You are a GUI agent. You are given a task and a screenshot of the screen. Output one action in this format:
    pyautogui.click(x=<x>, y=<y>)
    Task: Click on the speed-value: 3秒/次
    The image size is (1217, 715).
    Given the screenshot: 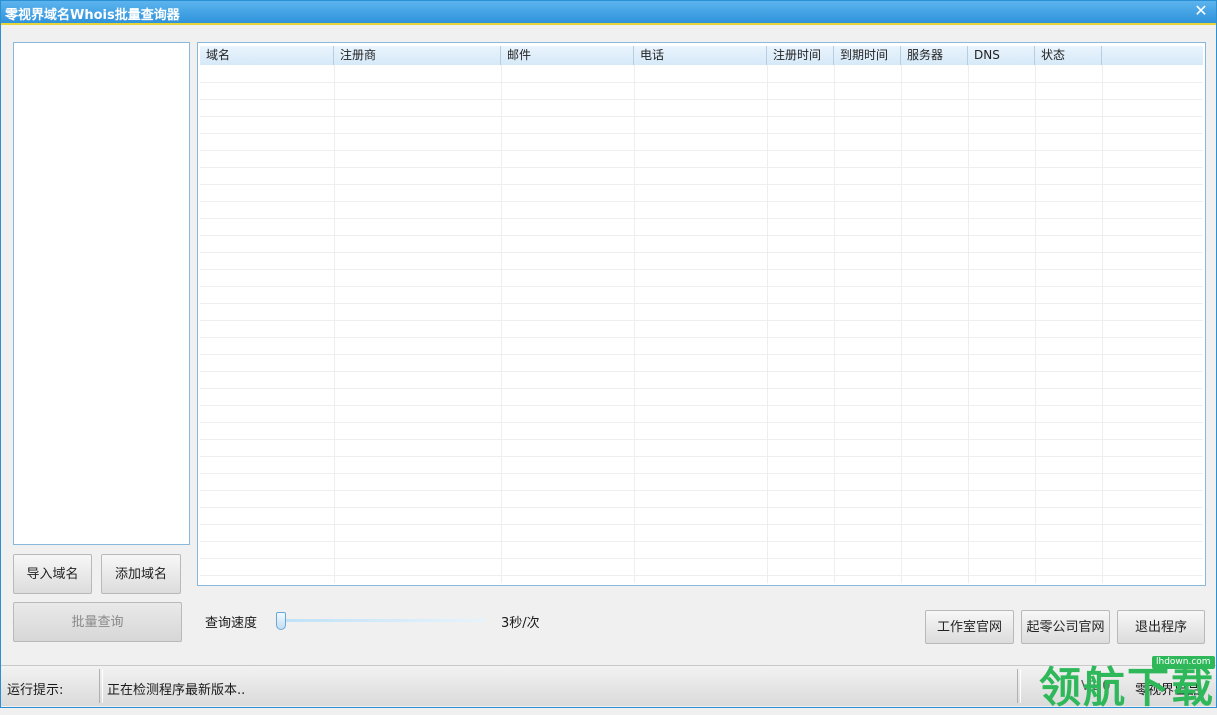 What is the action you would take?
    pyautogui.click(x=520, y=623)
    